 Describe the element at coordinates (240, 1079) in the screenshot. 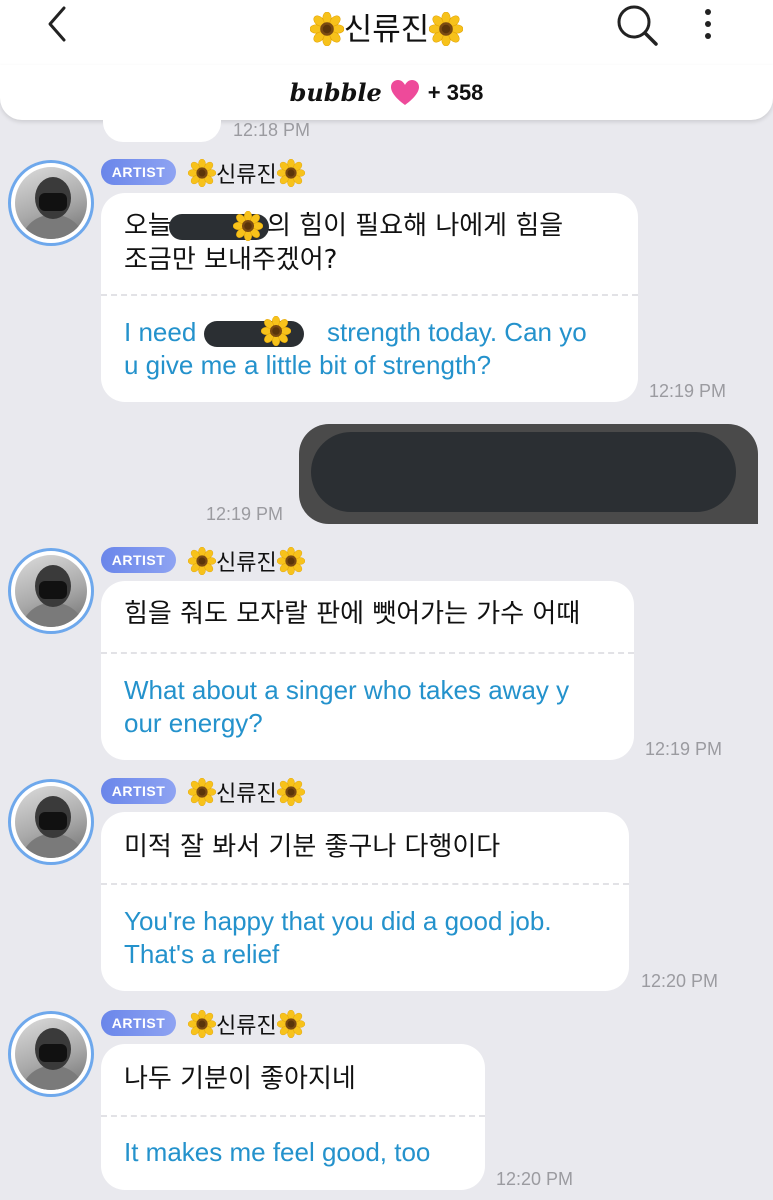

I see `korean-text: 나두 기분이 좋아지네` at that location.